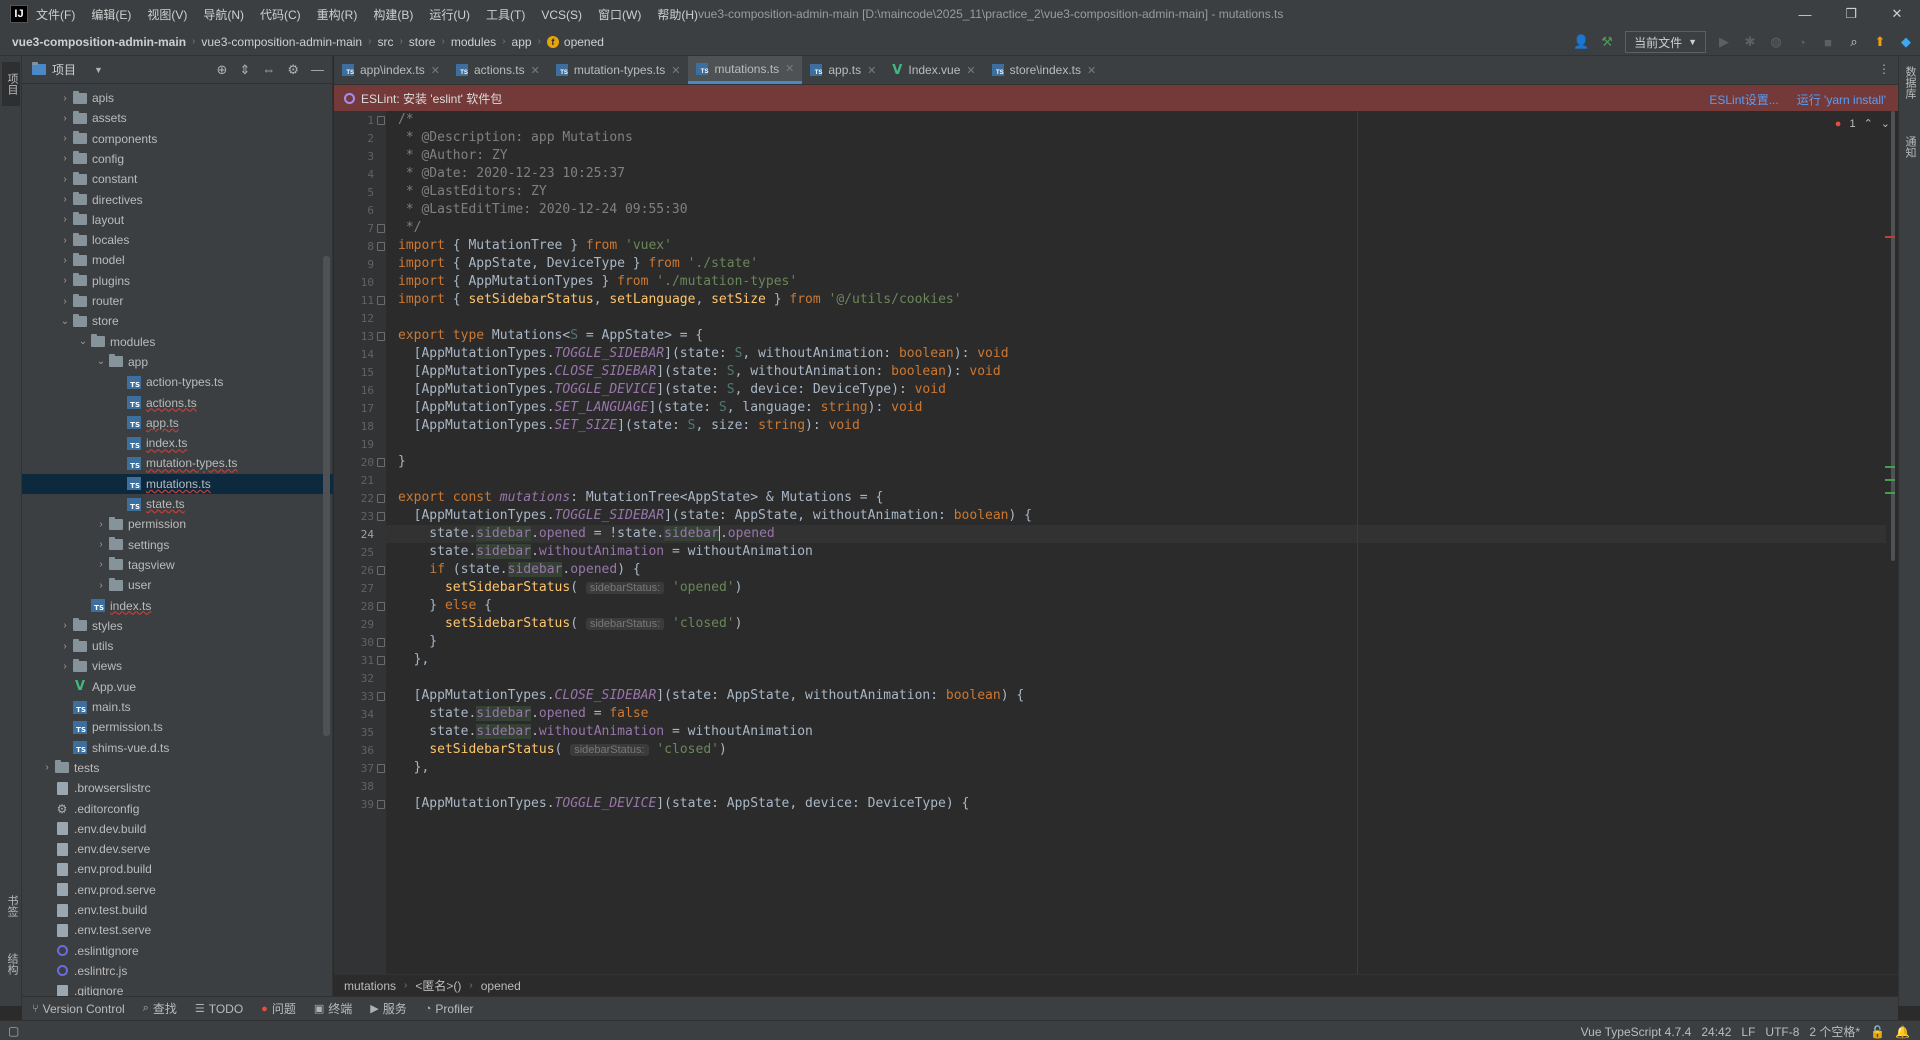 The image size is (1920, 1040). What do you see at coordinates (177, 98) in the screenshot?
I see `tree-item: › apis` at bounding box center [177, 98].